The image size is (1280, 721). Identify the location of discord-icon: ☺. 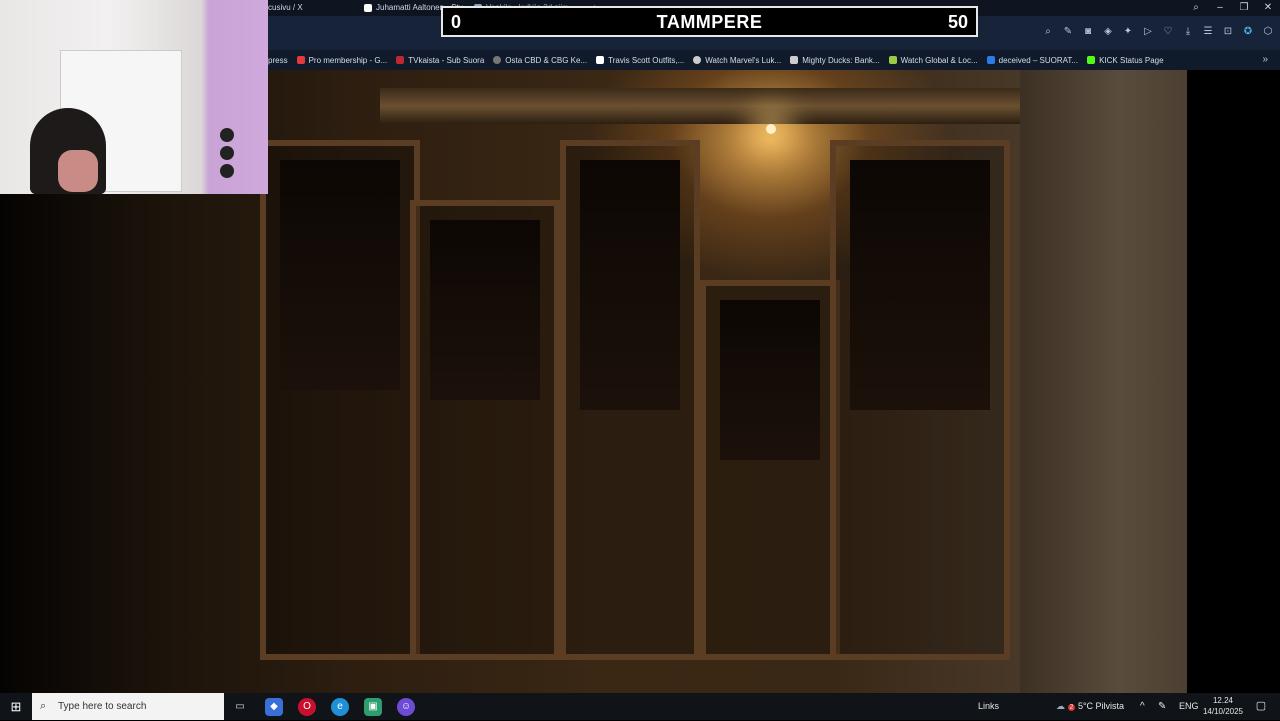
(406, 707).